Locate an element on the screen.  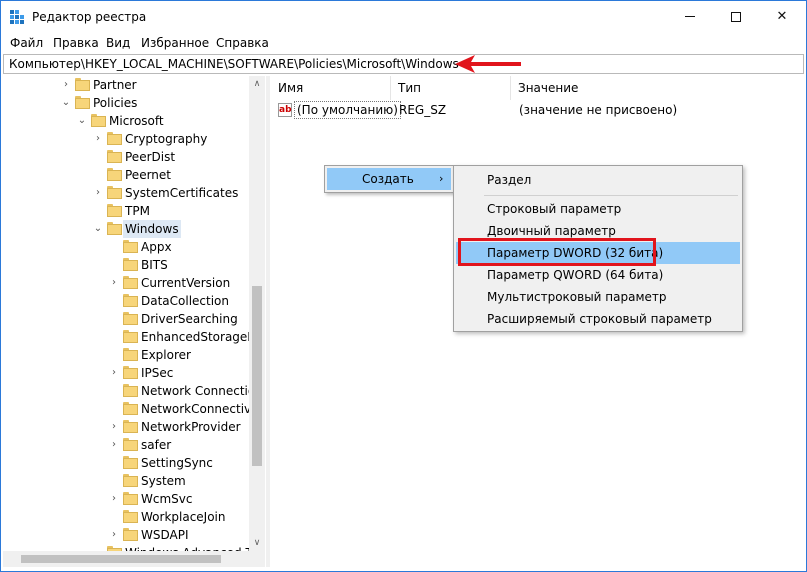
tree-item: NetworkConnectivit is located at coordinates (134, 409).